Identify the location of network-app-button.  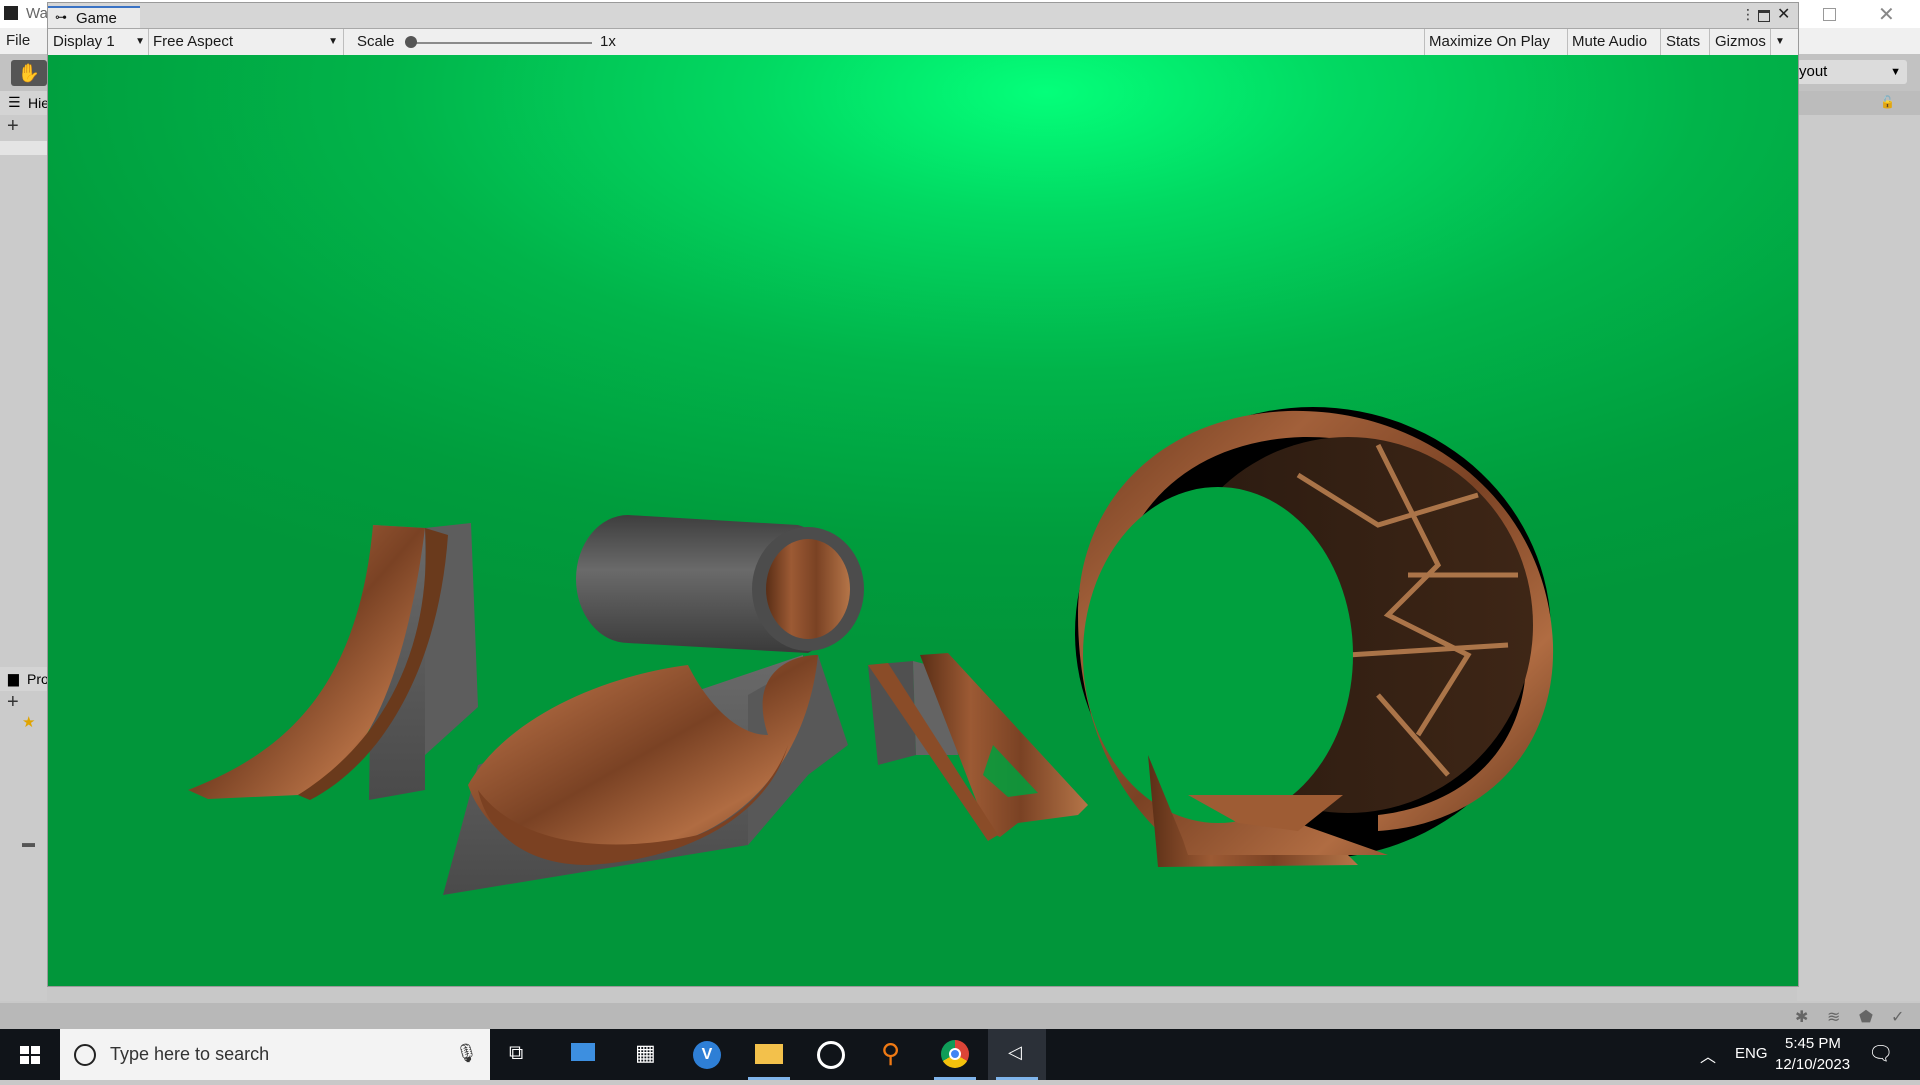
(583, 1054).